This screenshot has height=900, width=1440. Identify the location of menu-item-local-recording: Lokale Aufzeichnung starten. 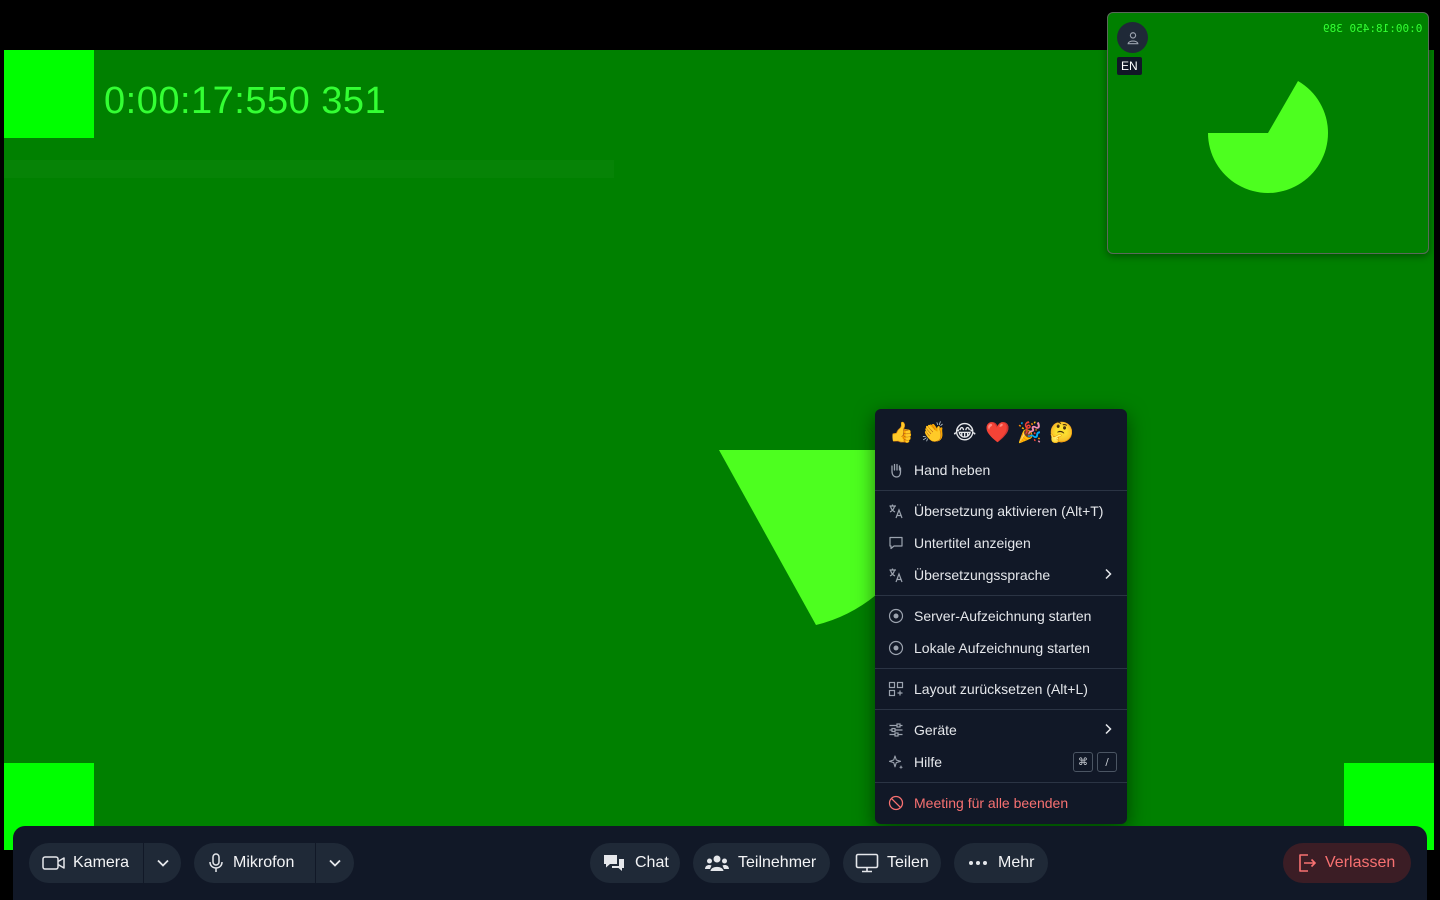
(1001, 648).